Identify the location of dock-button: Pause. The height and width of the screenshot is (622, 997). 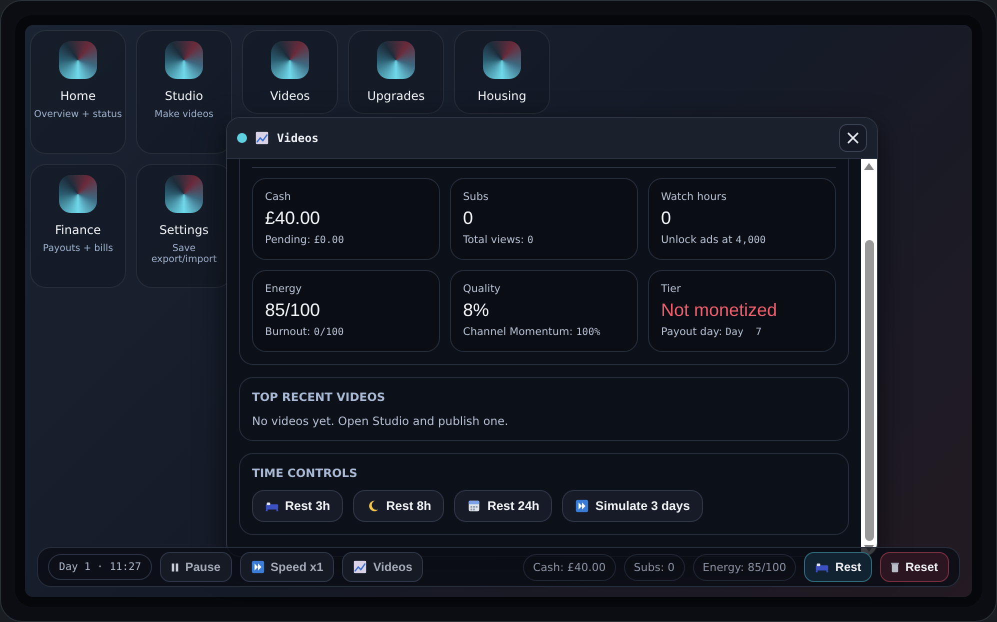
(196, 567).